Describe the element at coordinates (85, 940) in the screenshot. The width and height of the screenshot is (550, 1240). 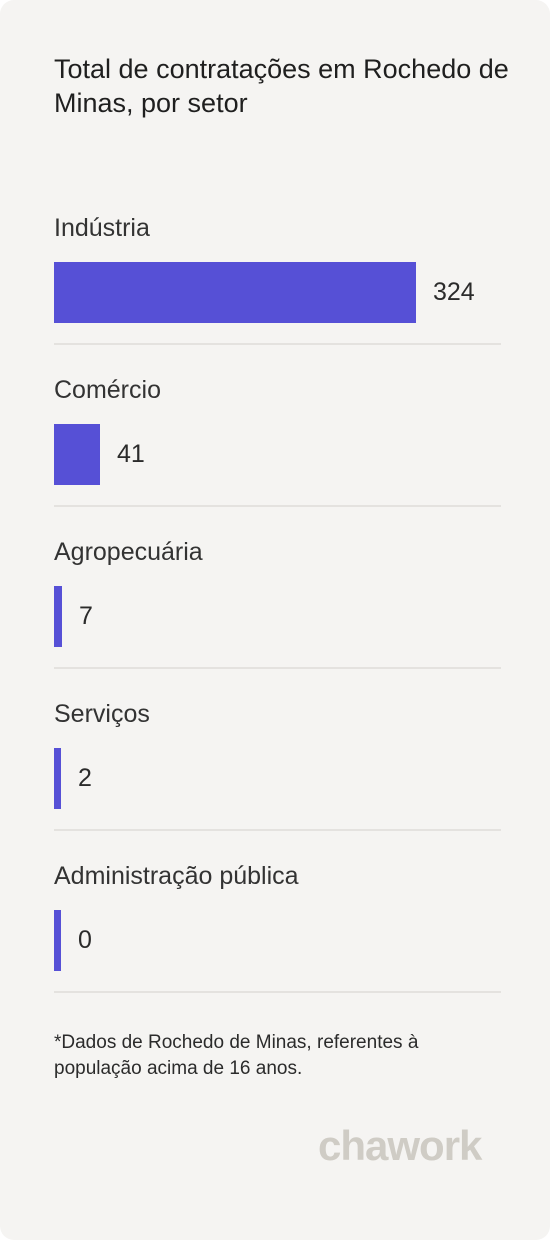
I see `value-label: 0` at that location.